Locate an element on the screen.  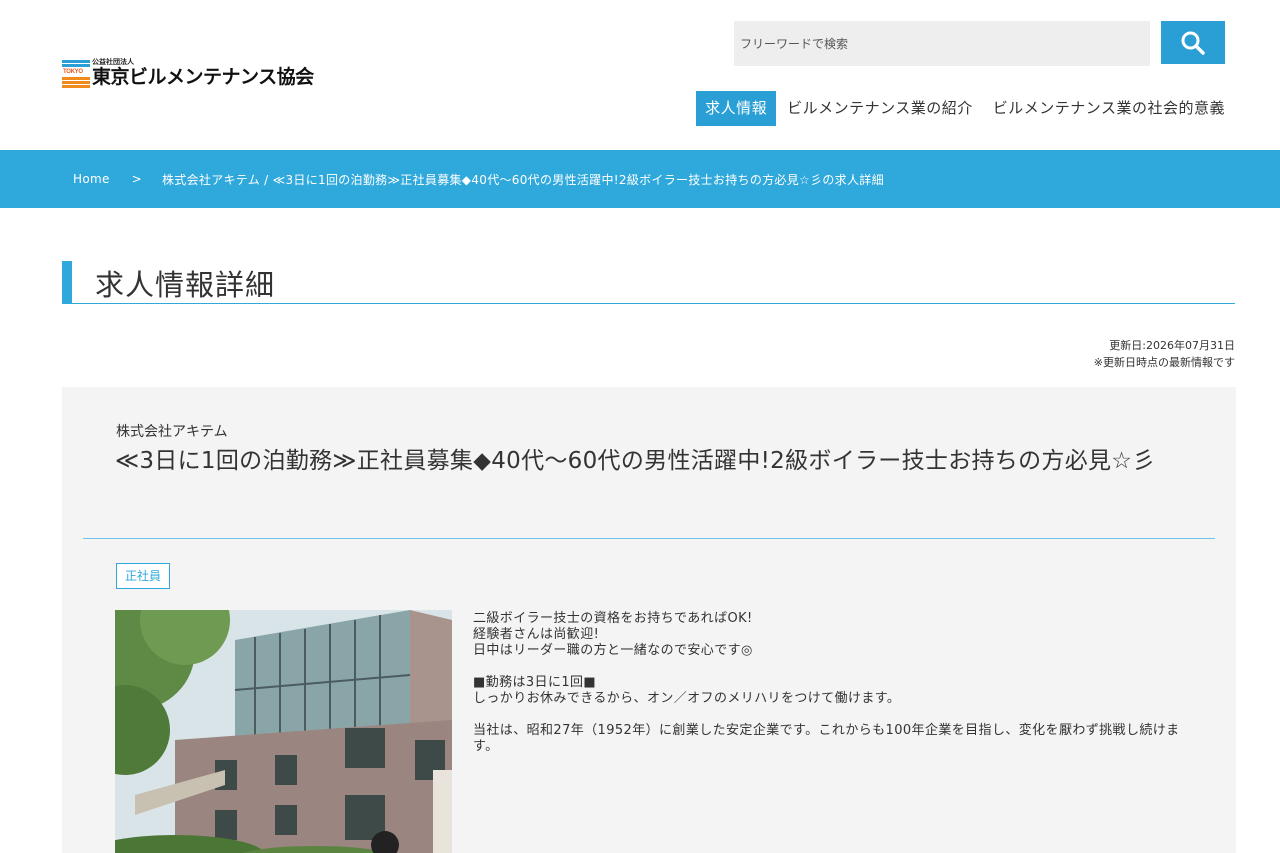
desc-line: ■勤務は3日に1回■ is located at coordinates (535, 682).